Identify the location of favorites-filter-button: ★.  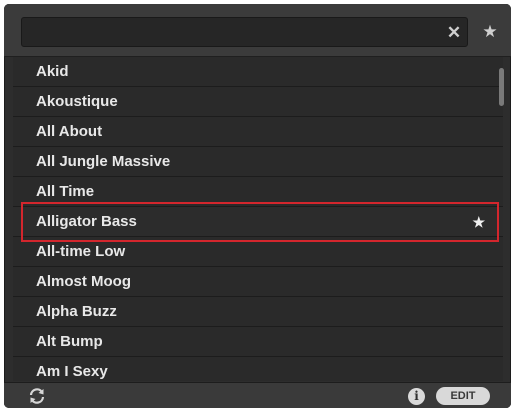
(490, 32).